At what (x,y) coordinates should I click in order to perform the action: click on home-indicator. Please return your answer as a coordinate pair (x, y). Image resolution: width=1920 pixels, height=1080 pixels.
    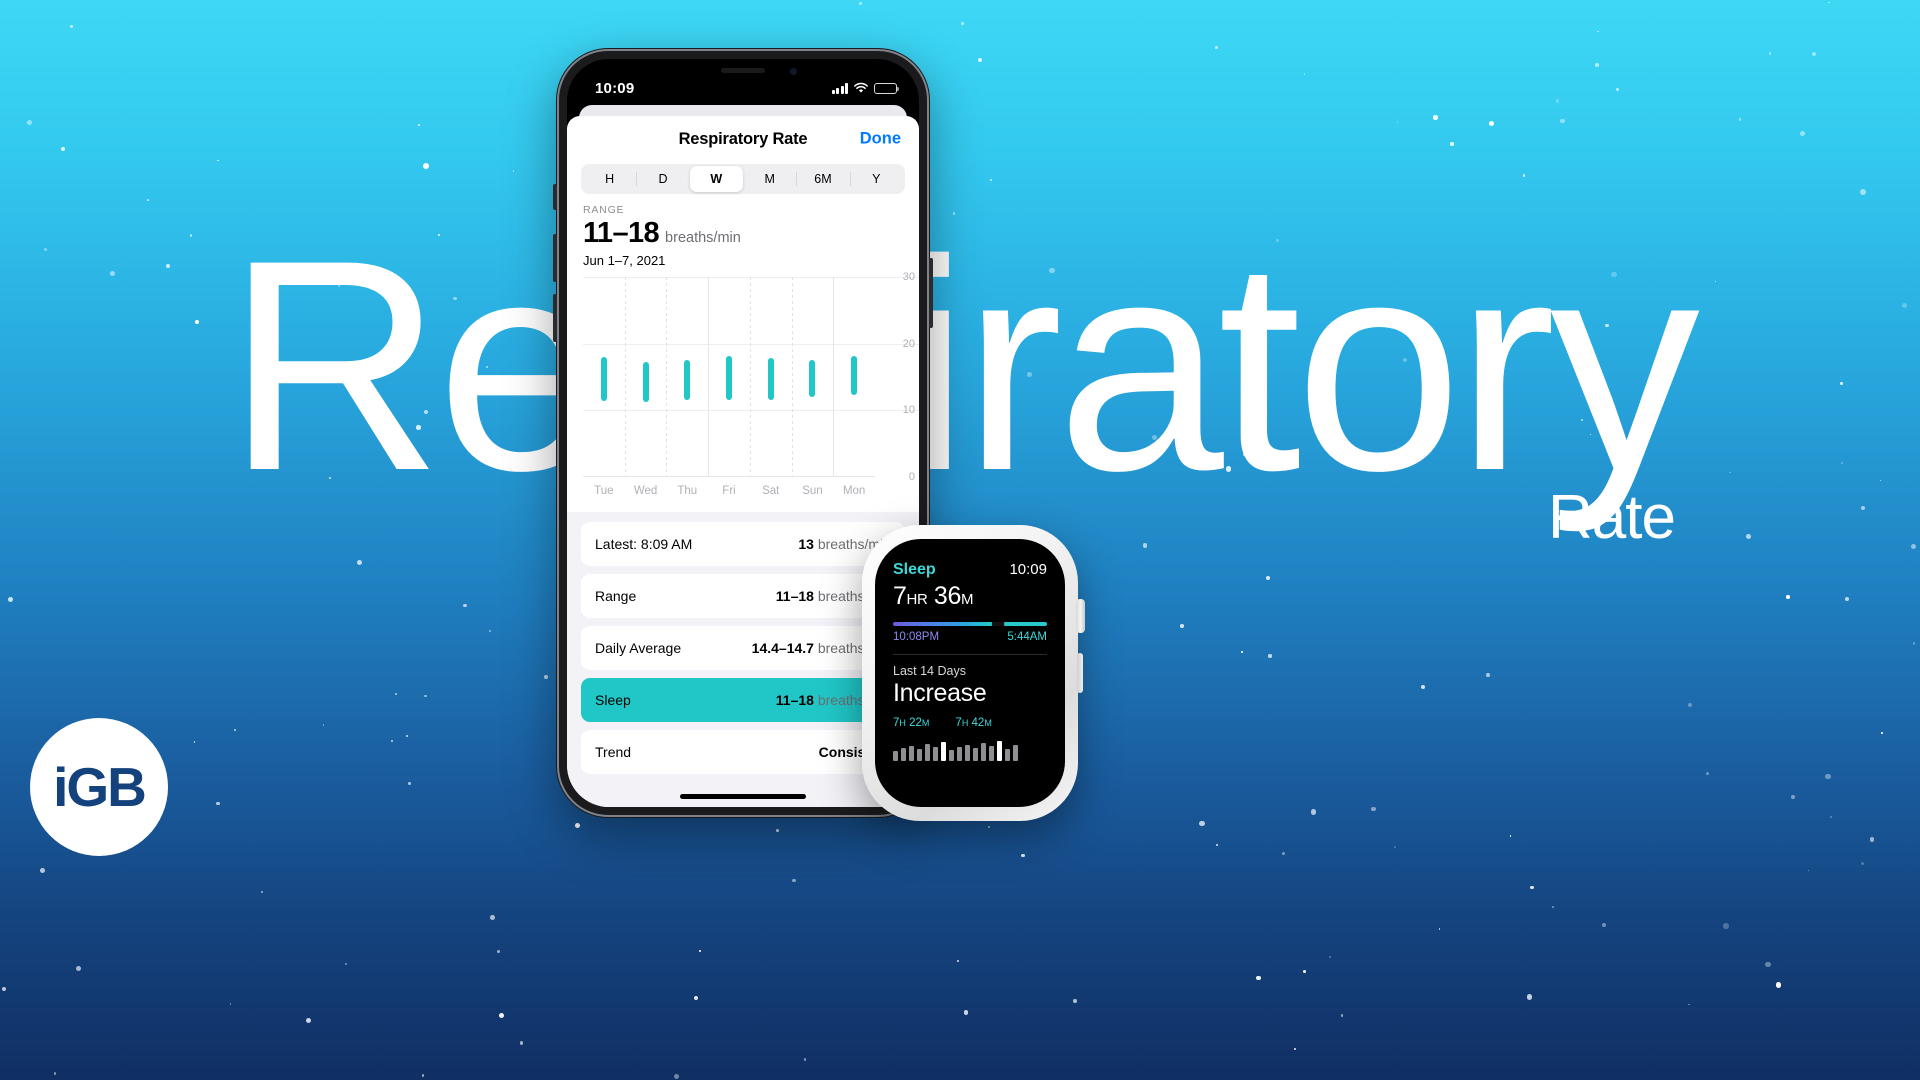
    Looking at the image, I should click on (743, 796).